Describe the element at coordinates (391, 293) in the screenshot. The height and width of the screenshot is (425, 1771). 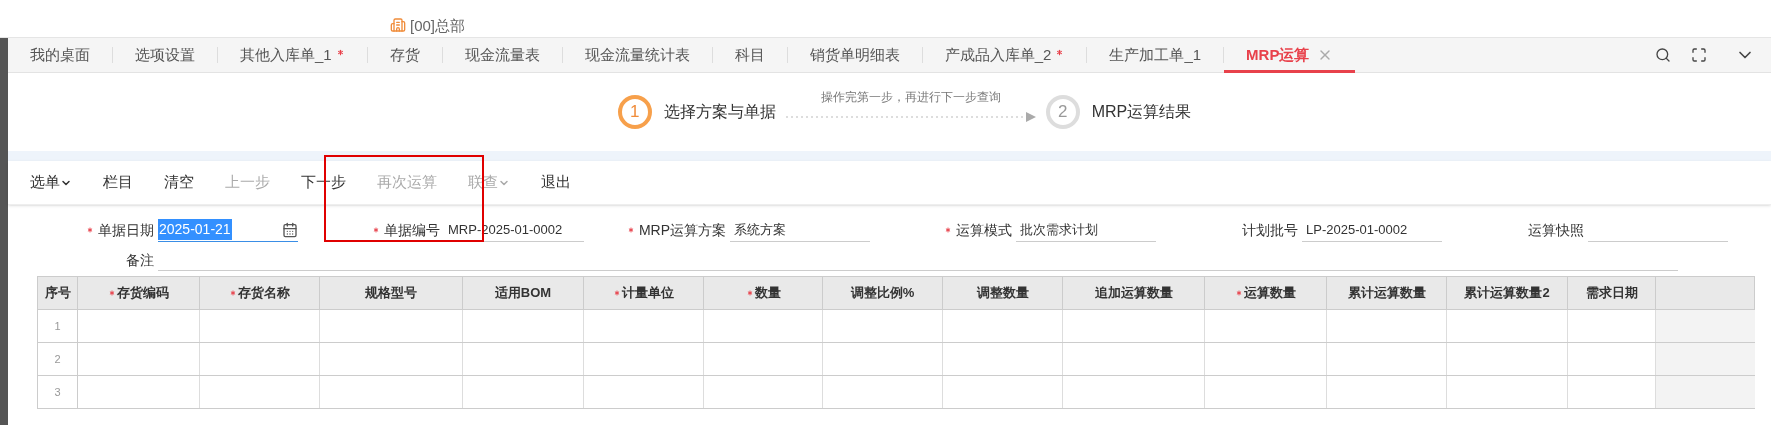
I see `column-label: 规格型号` at that location.